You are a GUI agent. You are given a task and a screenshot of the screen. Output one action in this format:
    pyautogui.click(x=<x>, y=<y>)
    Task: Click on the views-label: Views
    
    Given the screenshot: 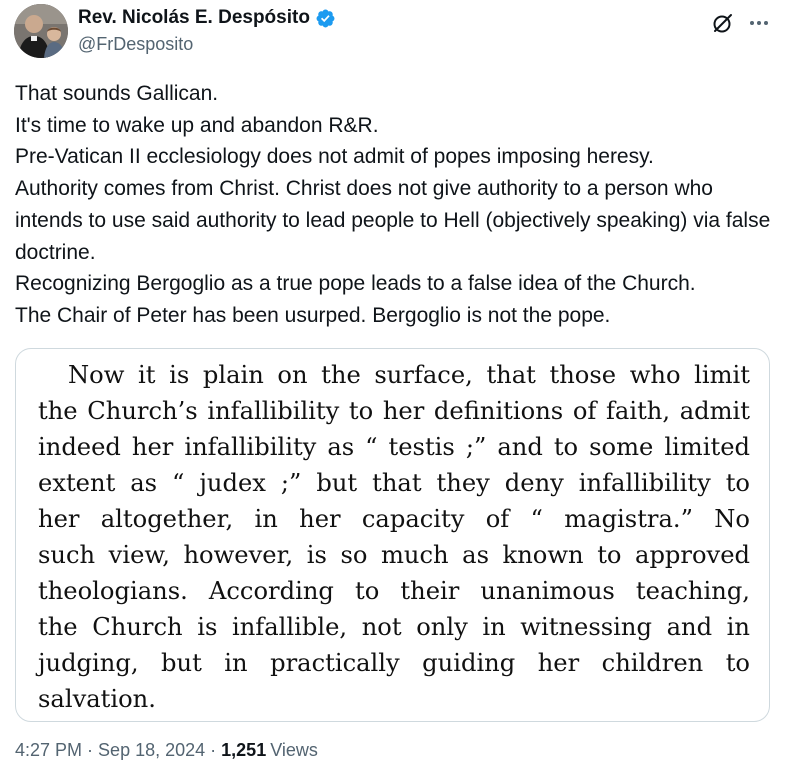 What is the action you would take?
    pyautogui.click(x=294, y=750)
    